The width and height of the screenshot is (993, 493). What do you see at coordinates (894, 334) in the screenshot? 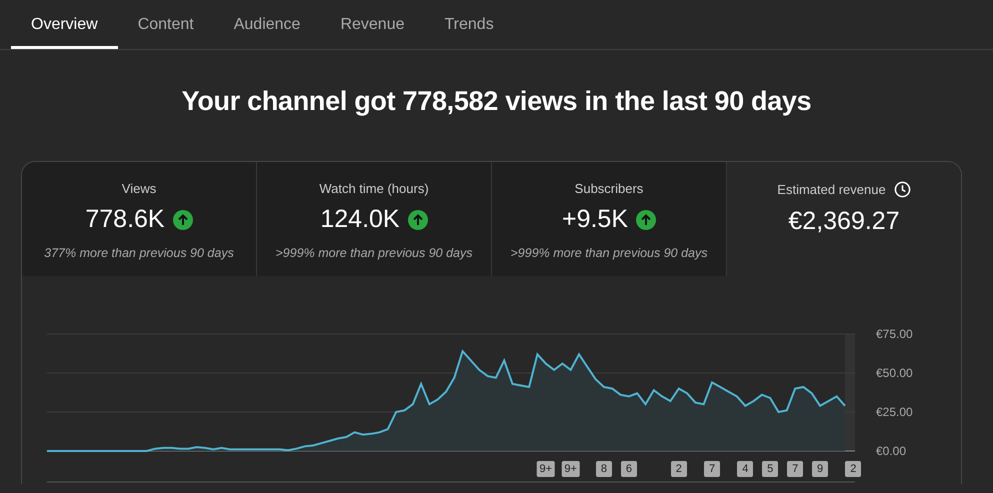
I see `y-tick-label: €75.00` at bounding box center [894, 334].